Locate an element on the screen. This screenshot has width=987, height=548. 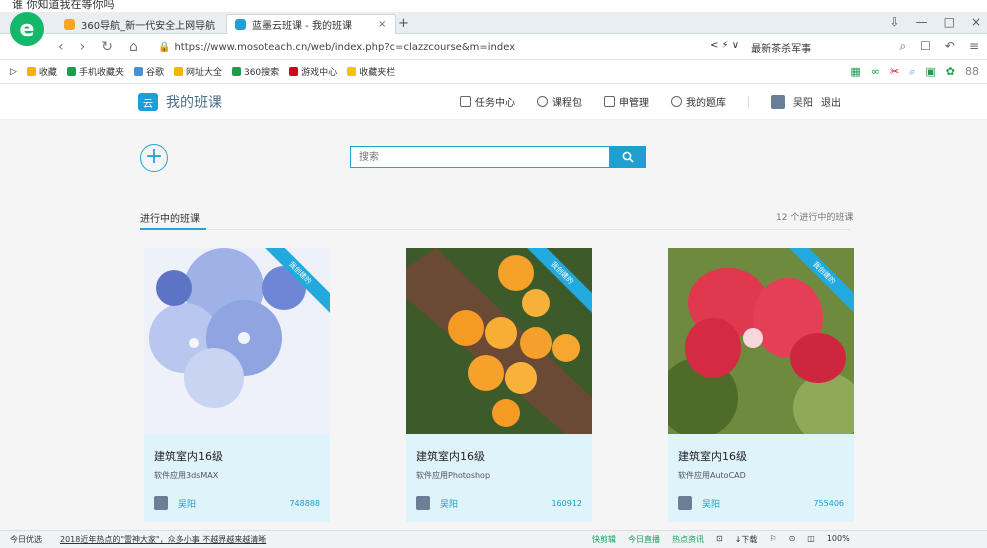
flower-icon: ✿ is located at coordinates (950, 72).